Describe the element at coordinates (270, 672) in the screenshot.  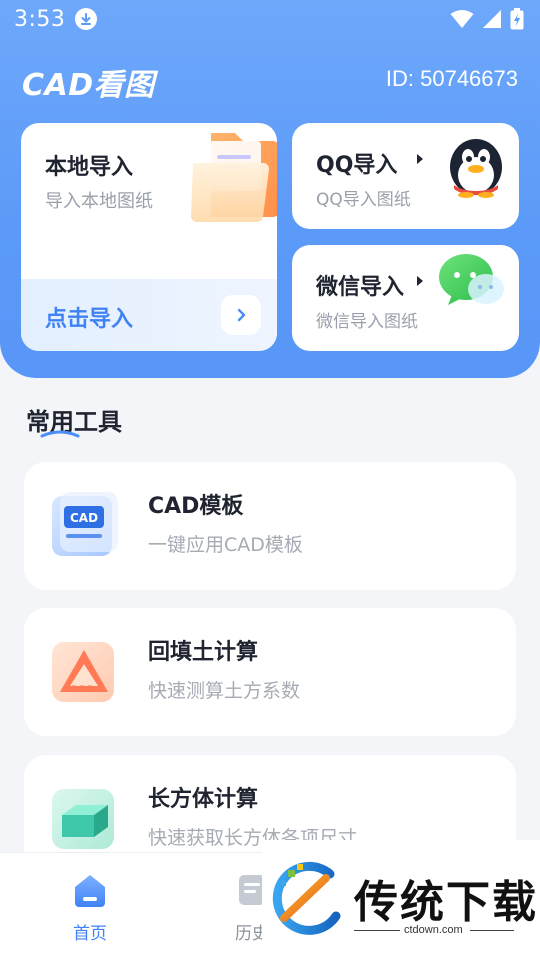
I see `tool-card-backfill: 回填土计算 快速测算土方系数` at that location.